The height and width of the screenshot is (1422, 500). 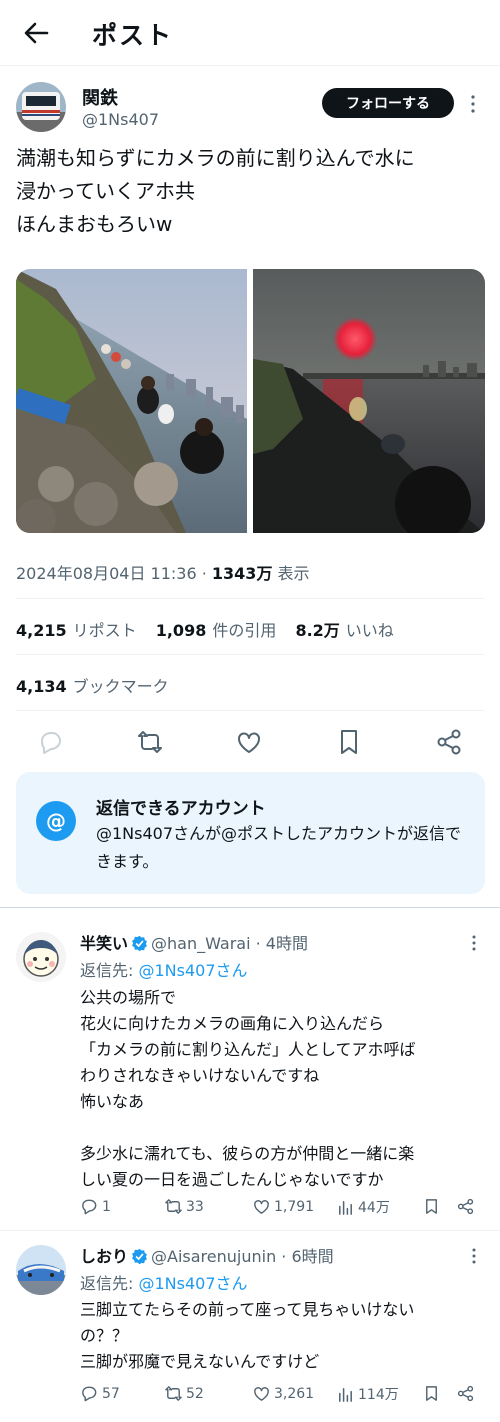 I want to click on reply-time: 6時間, so click(x=312, y=1256).